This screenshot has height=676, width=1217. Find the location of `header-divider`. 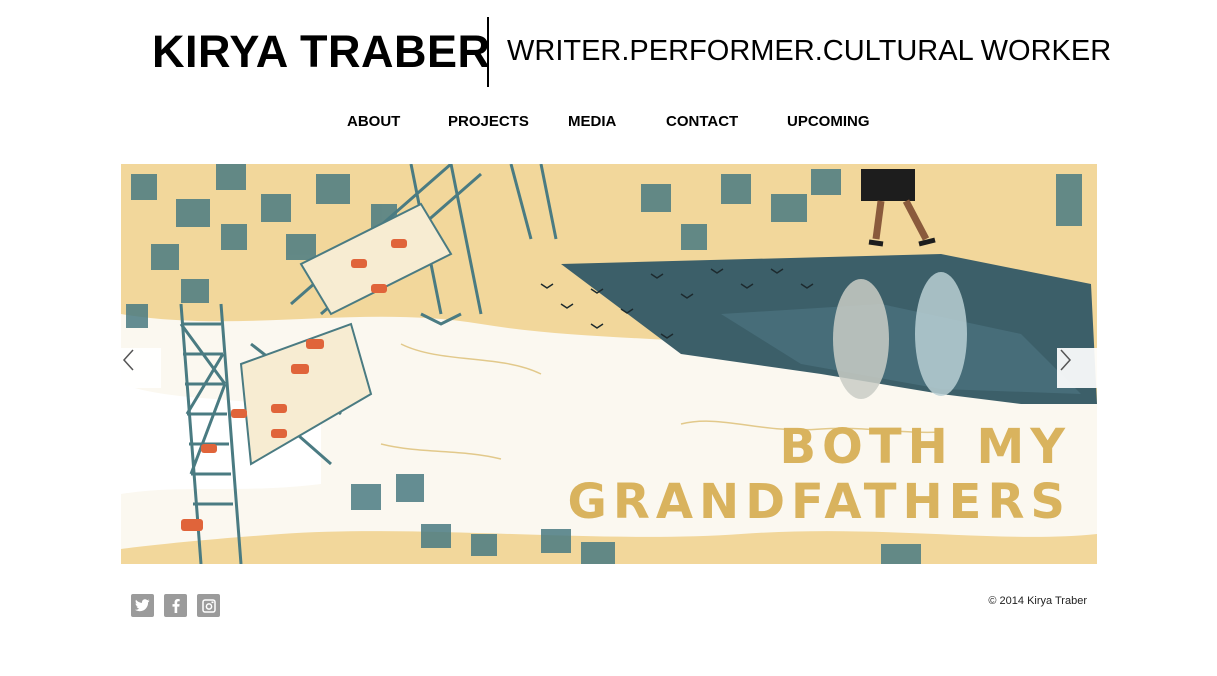

header-divider is located at coordinates (488, 52).